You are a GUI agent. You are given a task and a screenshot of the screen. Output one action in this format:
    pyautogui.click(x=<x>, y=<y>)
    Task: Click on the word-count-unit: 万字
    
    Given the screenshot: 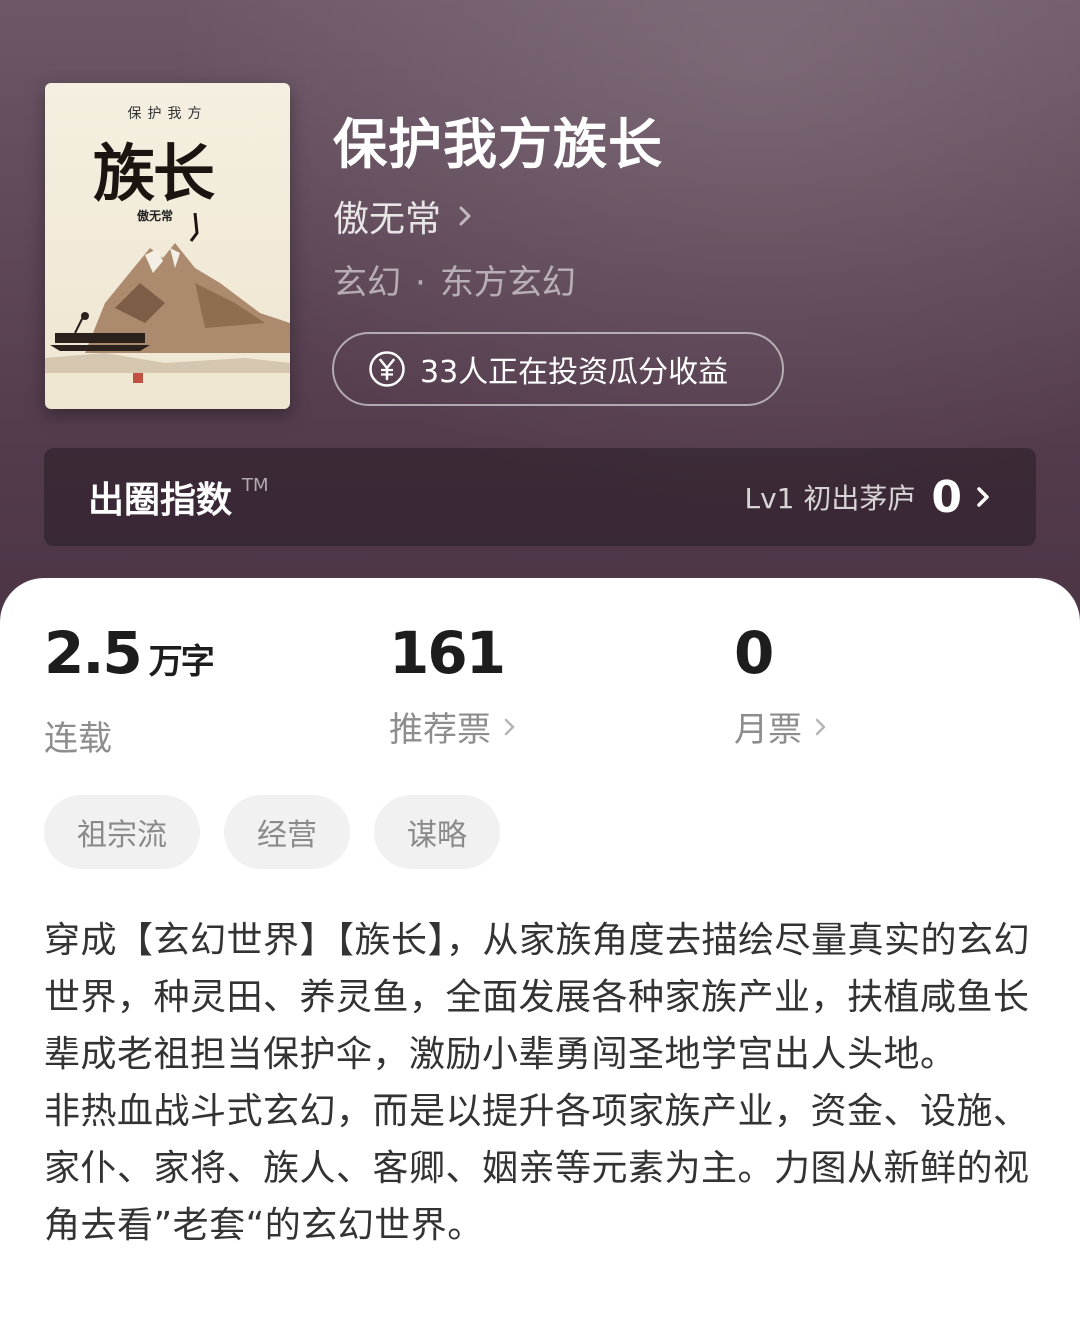 What is the action you would take?
    pyautogui.click(x=181, y=662)
    